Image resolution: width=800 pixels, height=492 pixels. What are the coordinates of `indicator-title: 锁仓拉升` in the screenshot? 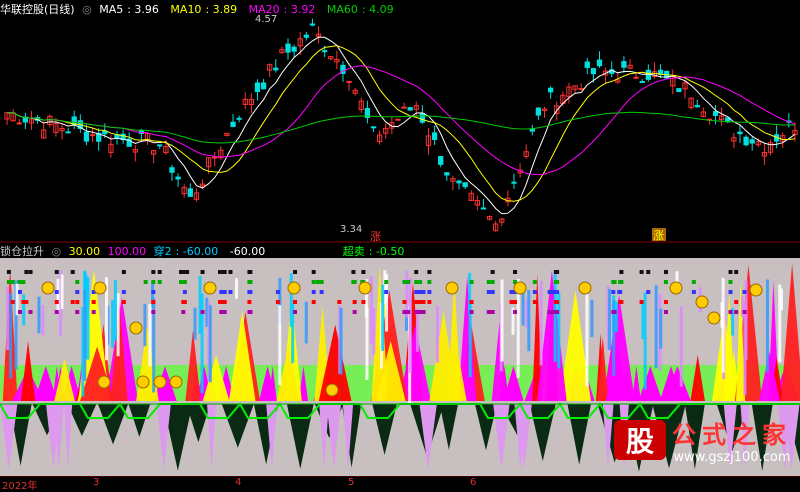 It's located at (22, 251).